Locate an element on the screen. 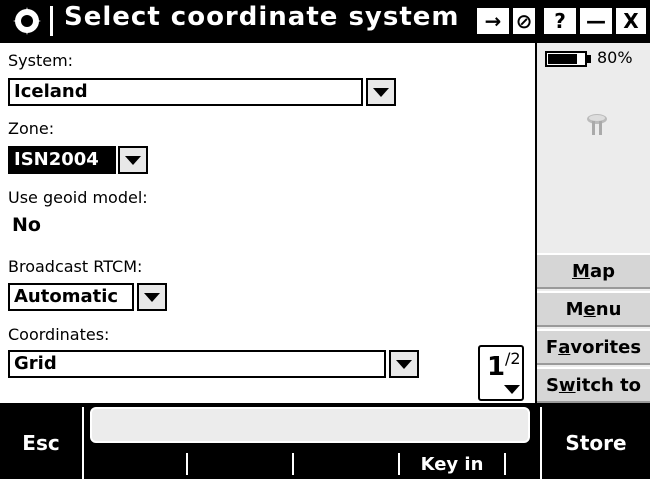 The height and width of the screenshot is (479, 650). map-button: Map is located at coordinates (593, 271).